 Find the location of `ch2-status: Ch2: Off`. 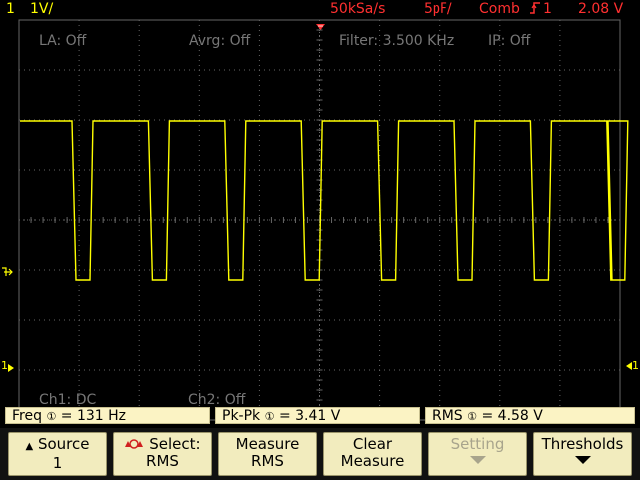

ch2-status: Ch2: Off is located at coordinates (217, 400).